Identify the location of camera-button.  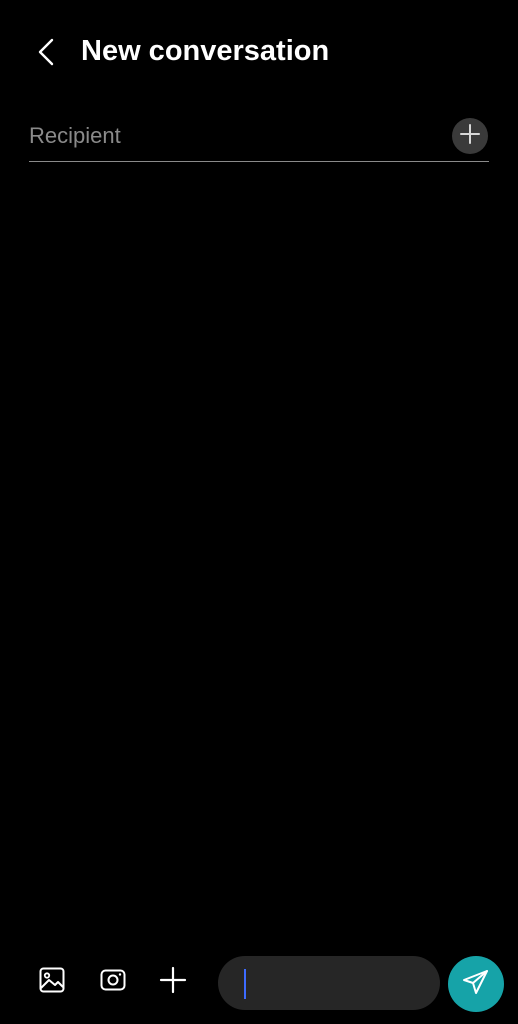
(113, 982).